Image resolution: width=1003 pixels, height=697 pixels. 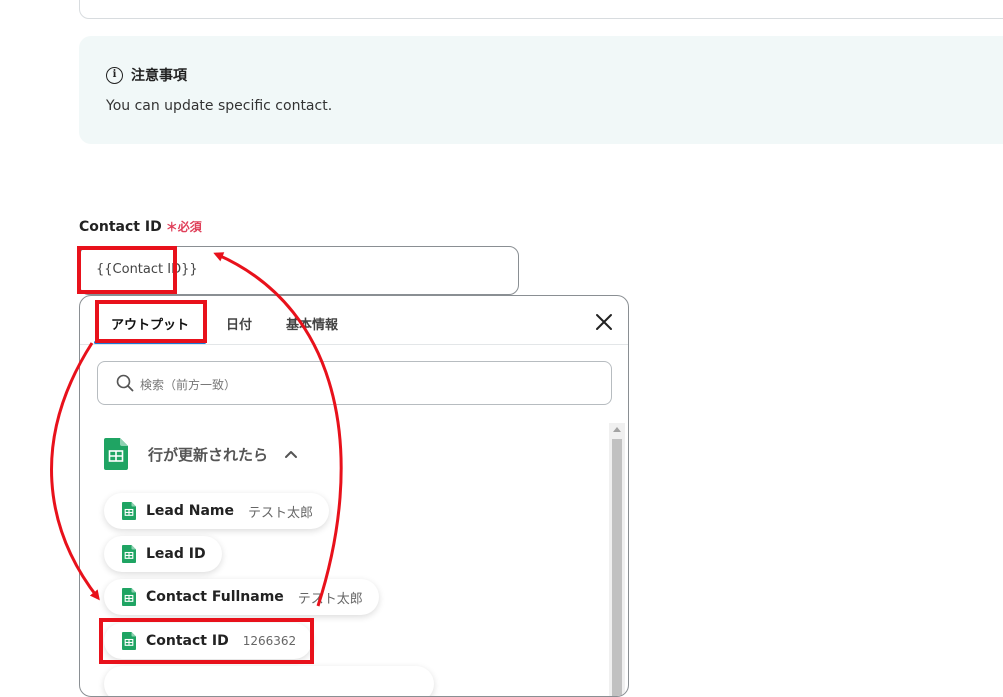 What do you see at coordinates (190, 511) in the screenshot?
I see `output-item-name: Lead Name` at bounding box center [190, 511].